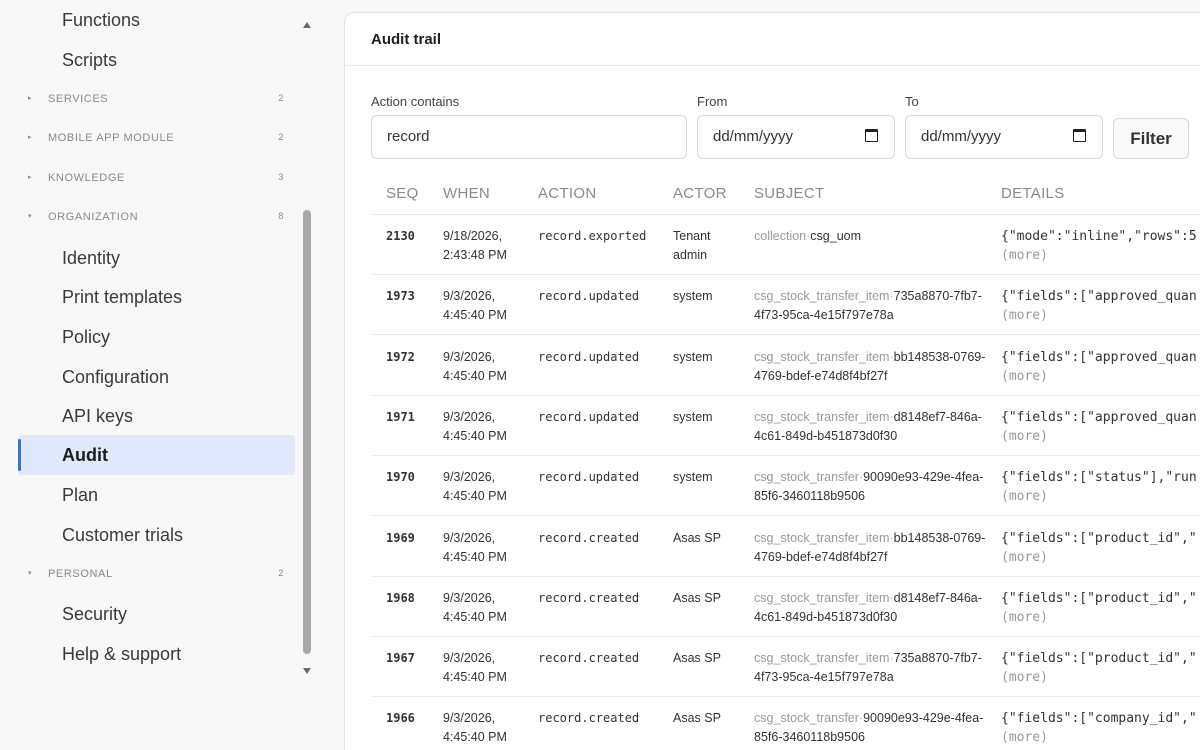 The image size is (1200, 750). What do you see at coordinates (307, 671) in the screenshot?
I see `scroll-down-arrow-icon` at bounding box center [307, 671].